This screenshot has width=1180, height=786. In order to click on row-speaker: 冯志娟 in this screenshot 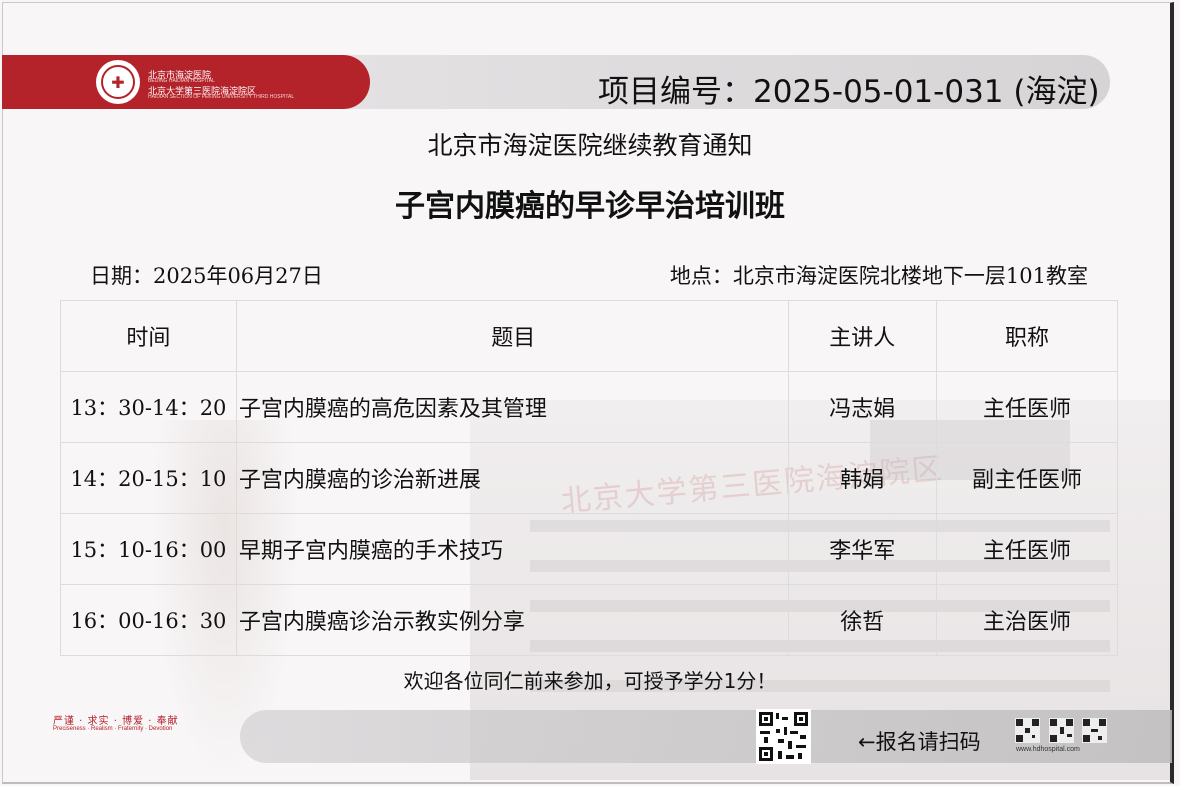, I will do `click(862, 407)`.